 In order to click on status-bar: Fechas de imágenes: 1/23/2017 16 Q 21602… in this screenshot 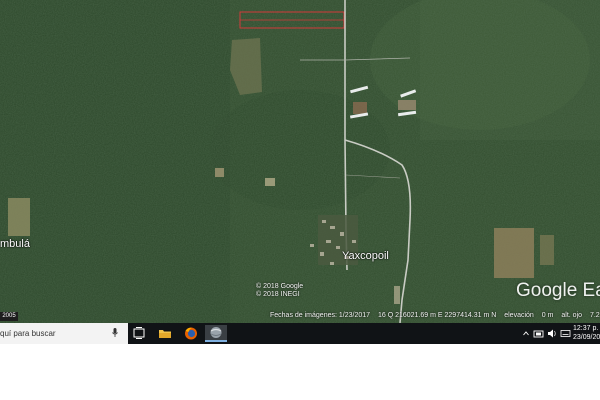, I will do `click(435, 315)`.